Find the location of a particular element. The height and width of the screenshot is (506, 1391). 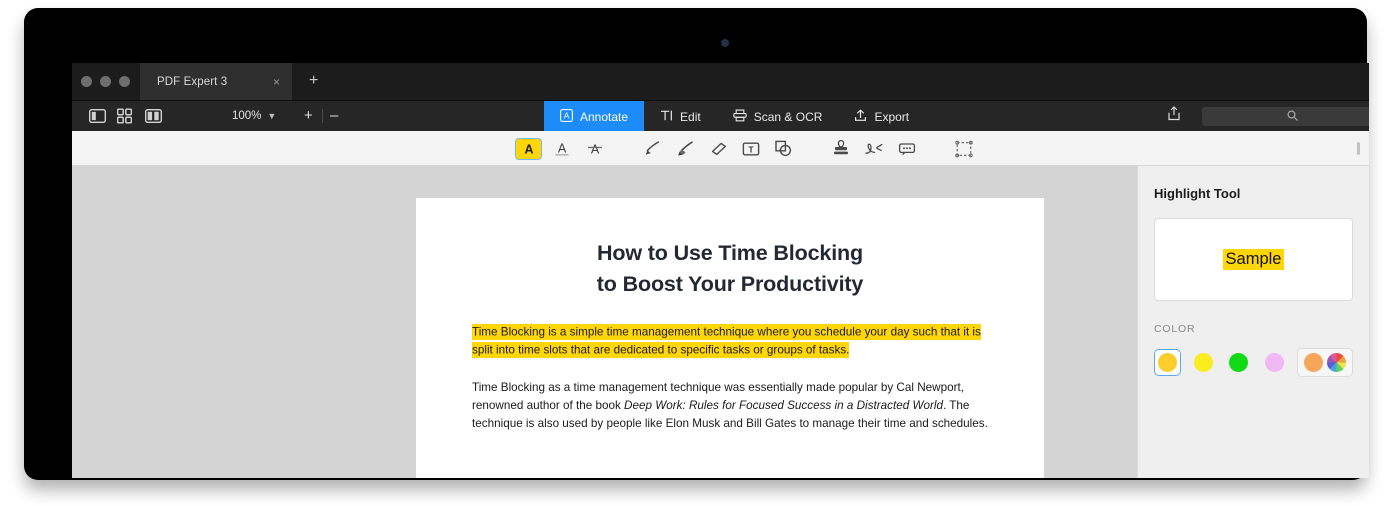

window-traffic-lights is located at coordinates (105, 81).